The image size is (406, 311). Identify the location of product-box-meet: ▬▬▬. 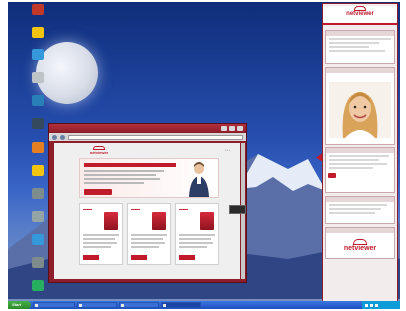
(149, 234).